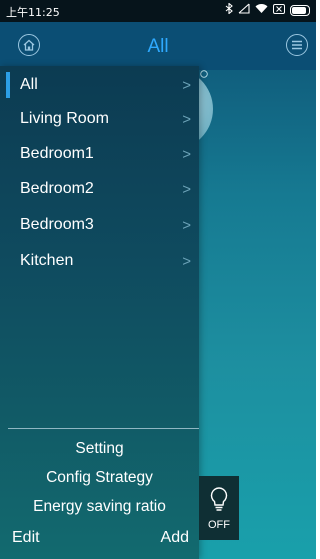 Image resolution: width=320 pixels, height=559 pixels. What do you see at coordinates (99, 507) in the screenshot?
I see `energy-saving-ratio-link: Energy saving ratio` at bounding box center [99, 507].